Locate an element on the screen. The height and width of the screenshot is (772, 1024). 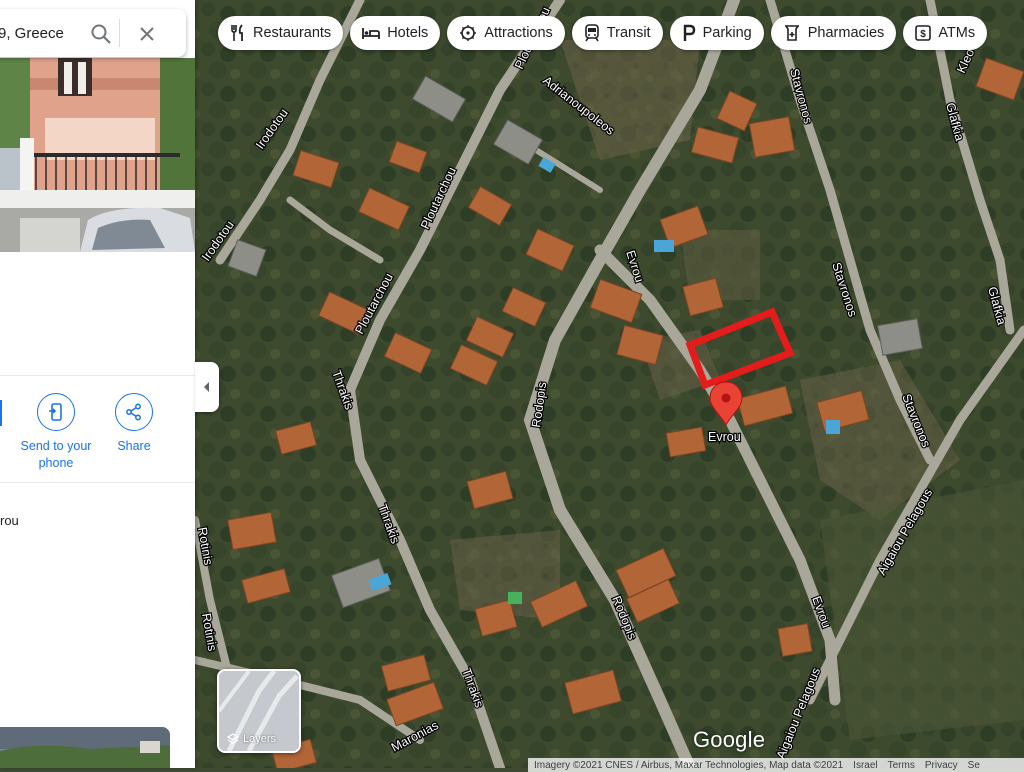
directions-action-partial is located at coordinates (1, 413).